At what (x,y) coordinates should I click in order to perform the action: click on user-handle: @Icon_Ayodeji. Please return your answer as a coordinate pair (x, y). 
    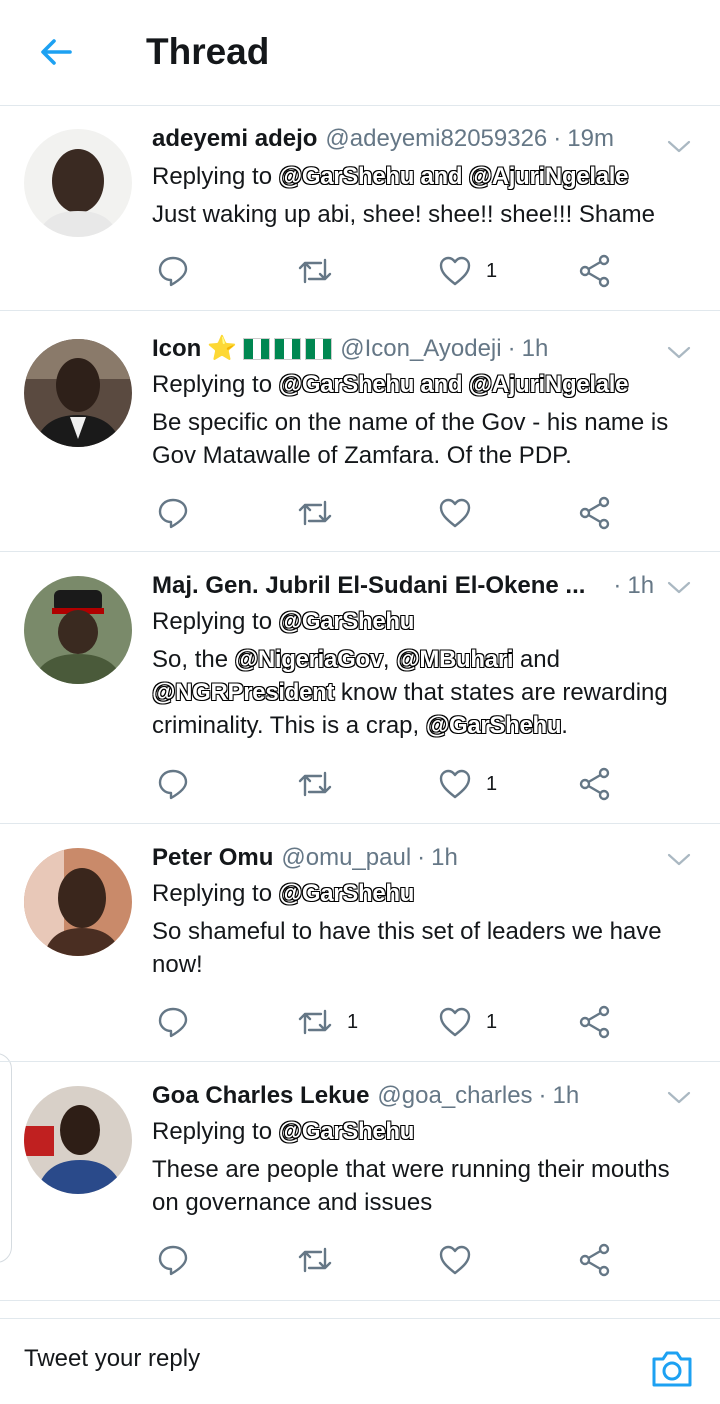
    Looking at the image, I should click on (420, 349).